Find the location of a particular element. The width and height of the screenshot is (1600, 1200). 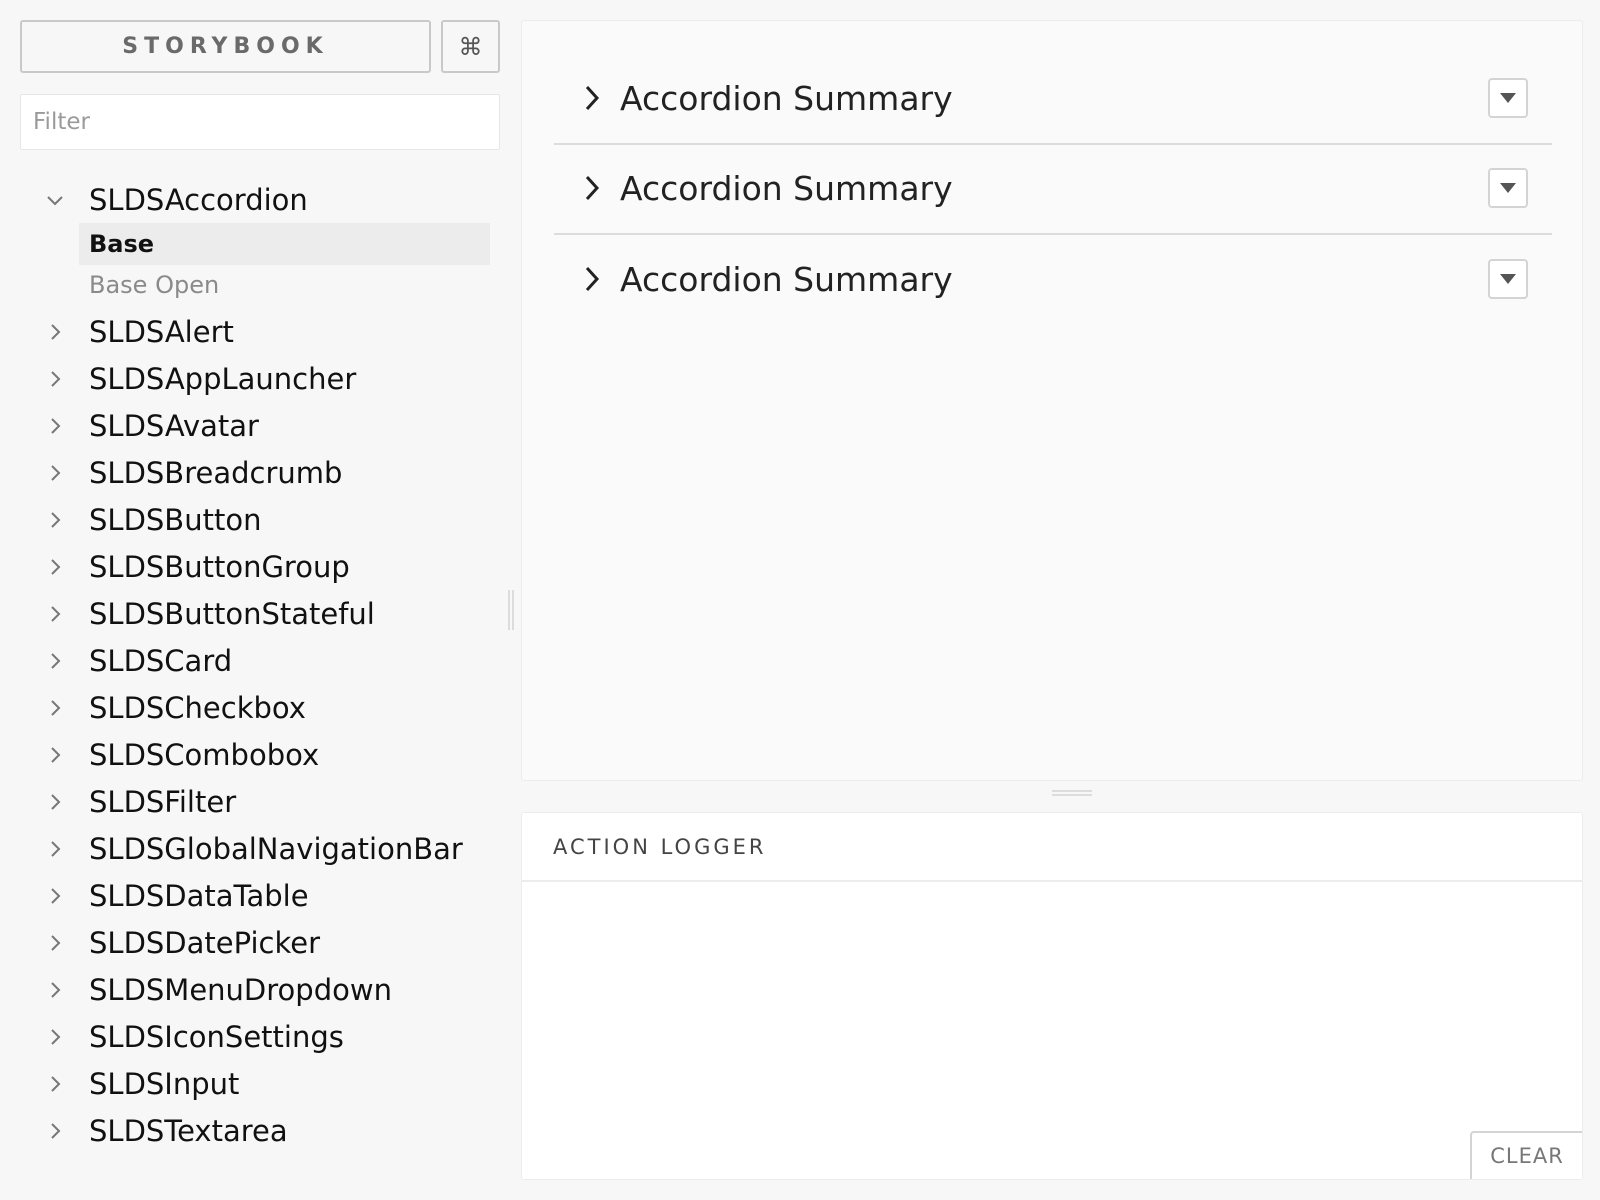

tree-node-label: SLDSAppLauncher is located at coordinates (223, 379).